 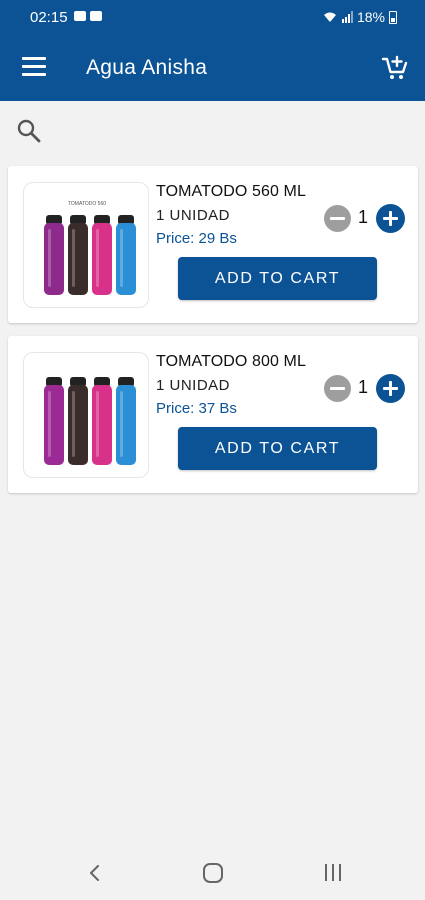 I want to click on image-icon, so click(x=96, y=16).